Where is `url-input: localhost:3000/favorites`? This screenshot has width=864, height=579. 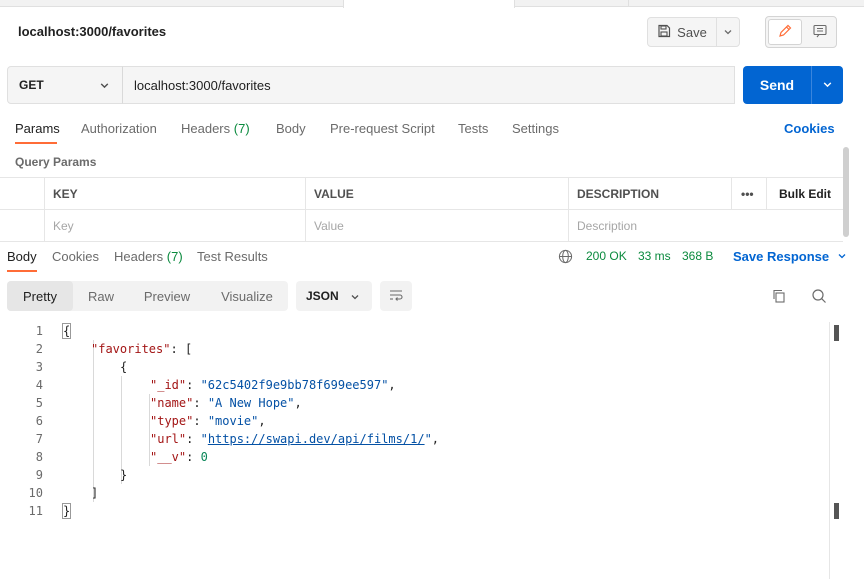 url-input: localhost:3000/favorites is located at coordinates (428, 85).